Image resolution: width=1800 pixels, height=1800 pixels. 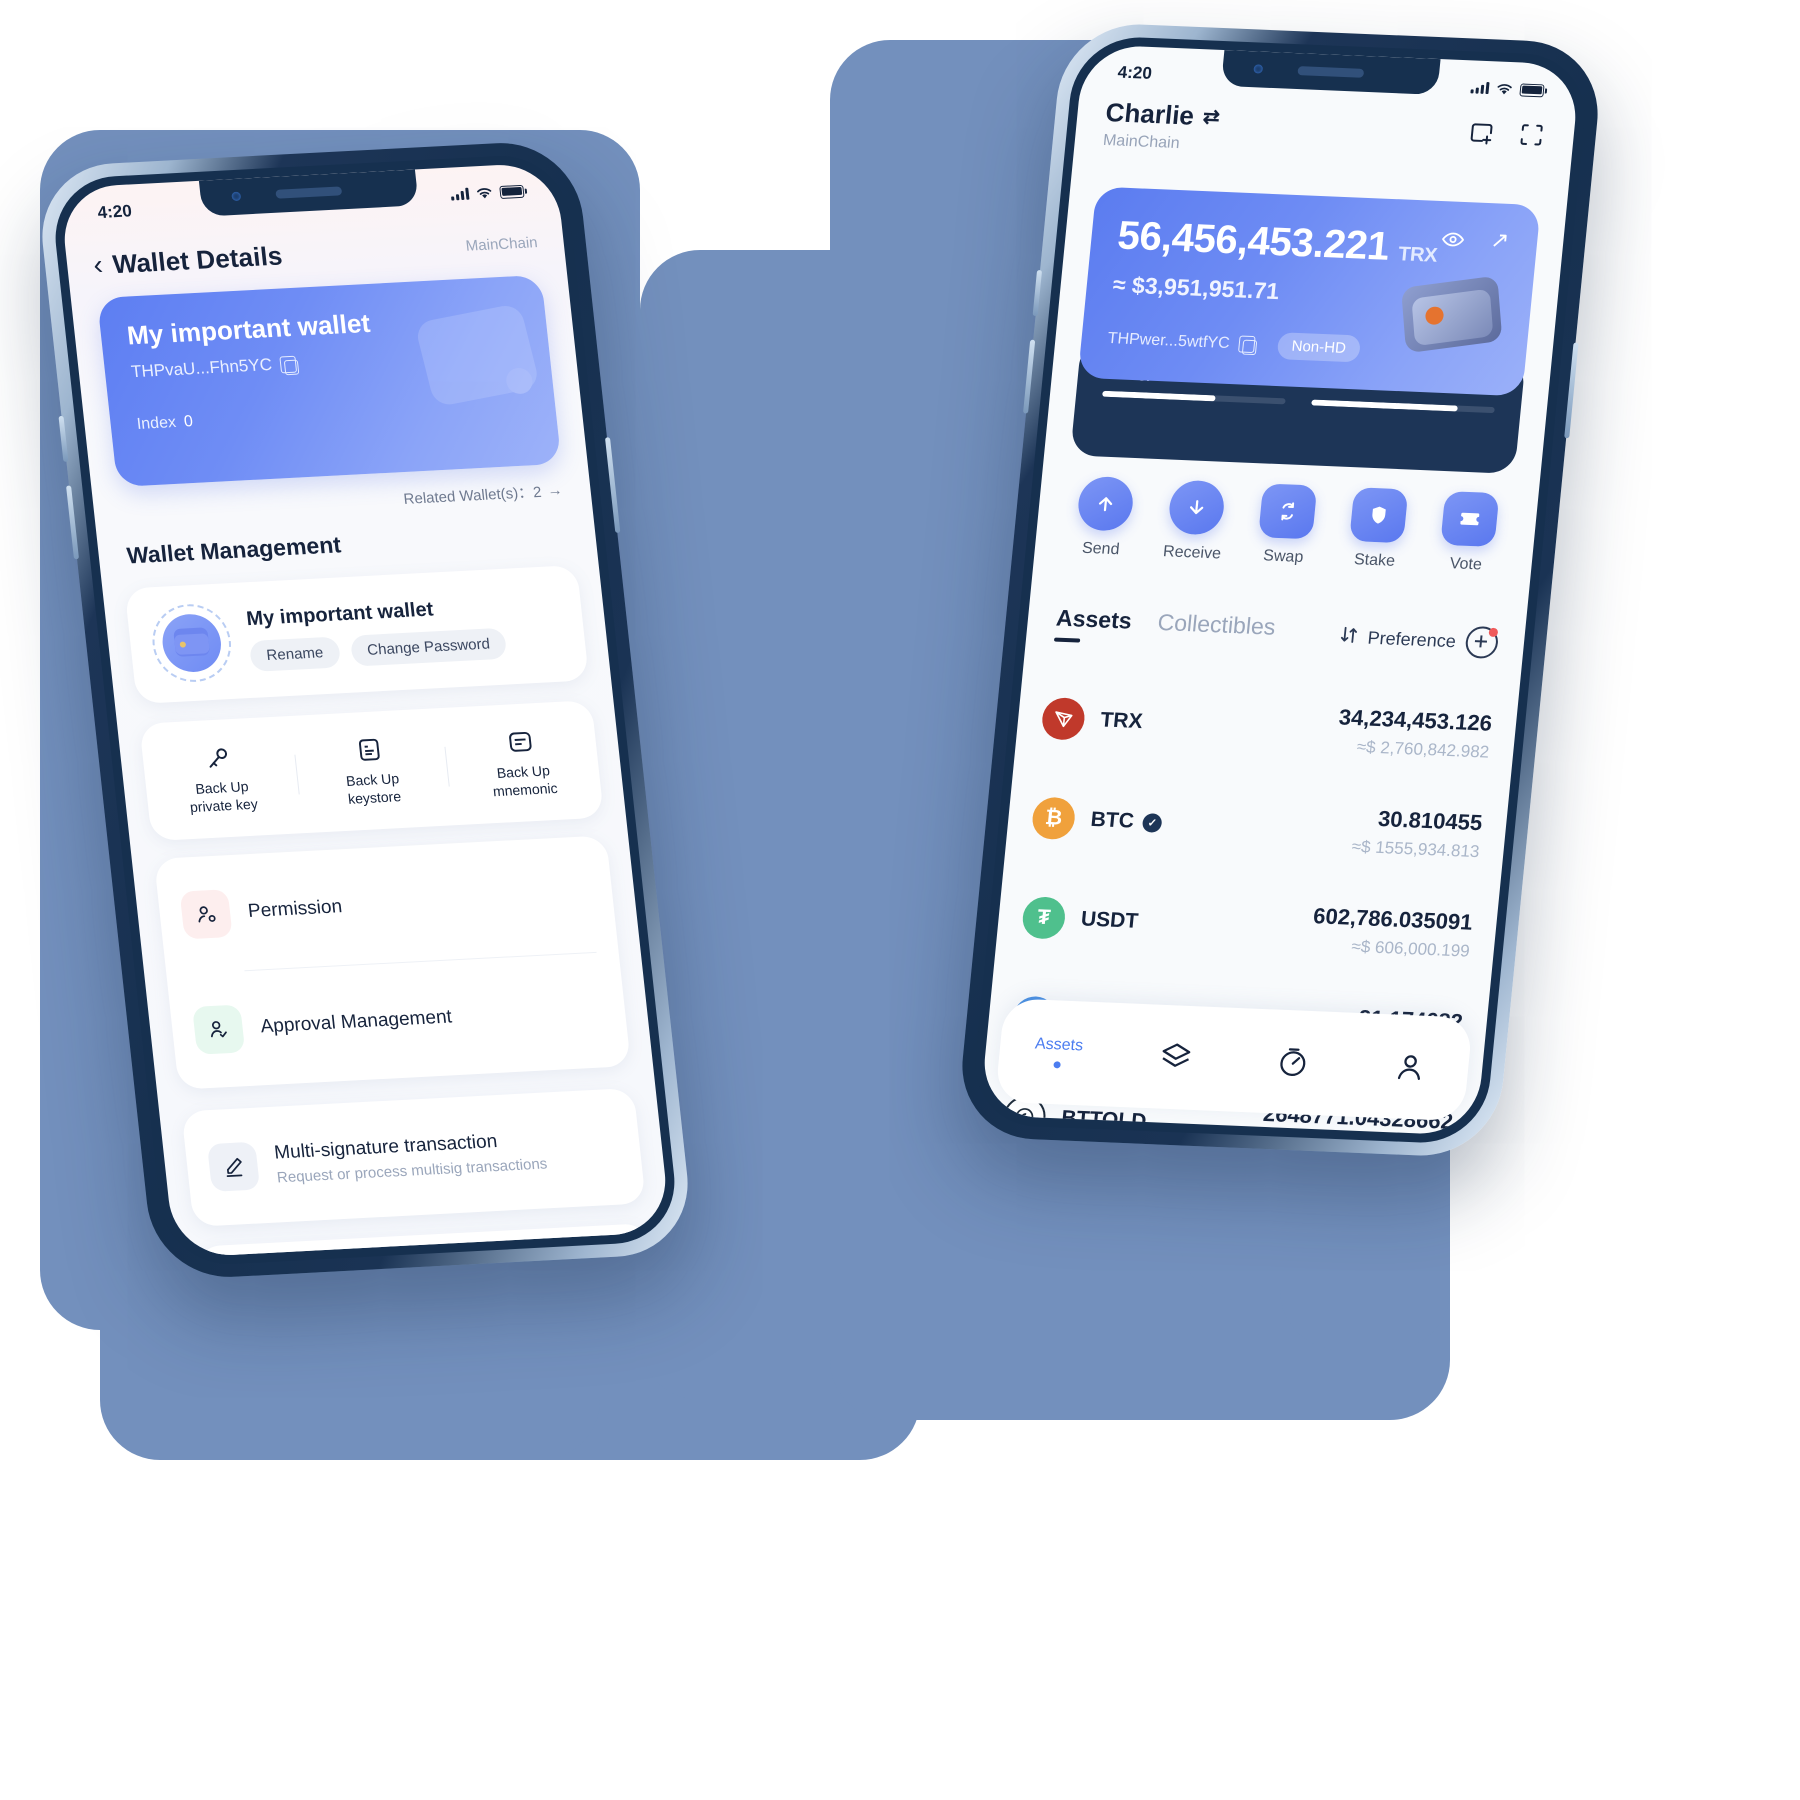 I want to click on tab-assets: Assets, so click(x=1093, y=625).